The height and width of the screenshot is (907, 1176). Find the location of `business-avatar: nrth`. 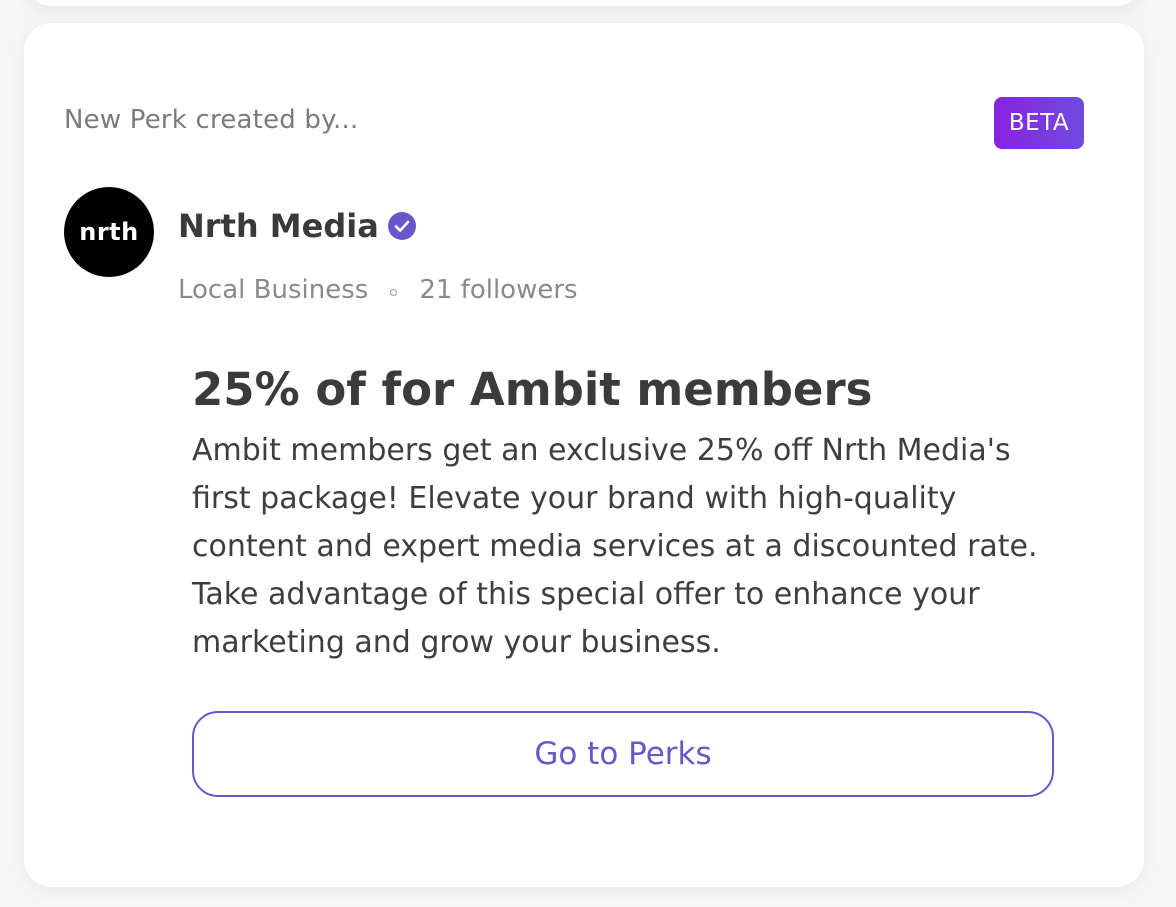

business-avatar: nrth is located at coordinates (109, 232).